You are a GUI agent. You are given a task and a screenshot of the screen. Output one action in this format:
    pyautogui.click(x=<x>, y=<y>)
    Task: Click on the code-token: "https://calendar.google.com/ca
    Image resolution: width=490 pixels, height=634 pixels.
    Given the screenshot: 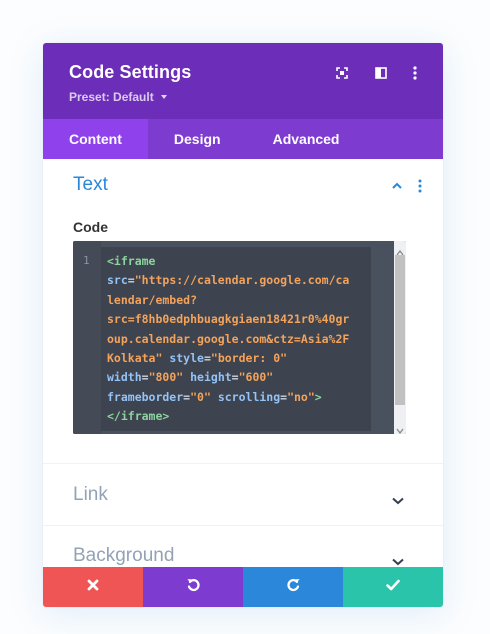 What is the action you would take?
    pyautogui.click(x=242, y=280)
    